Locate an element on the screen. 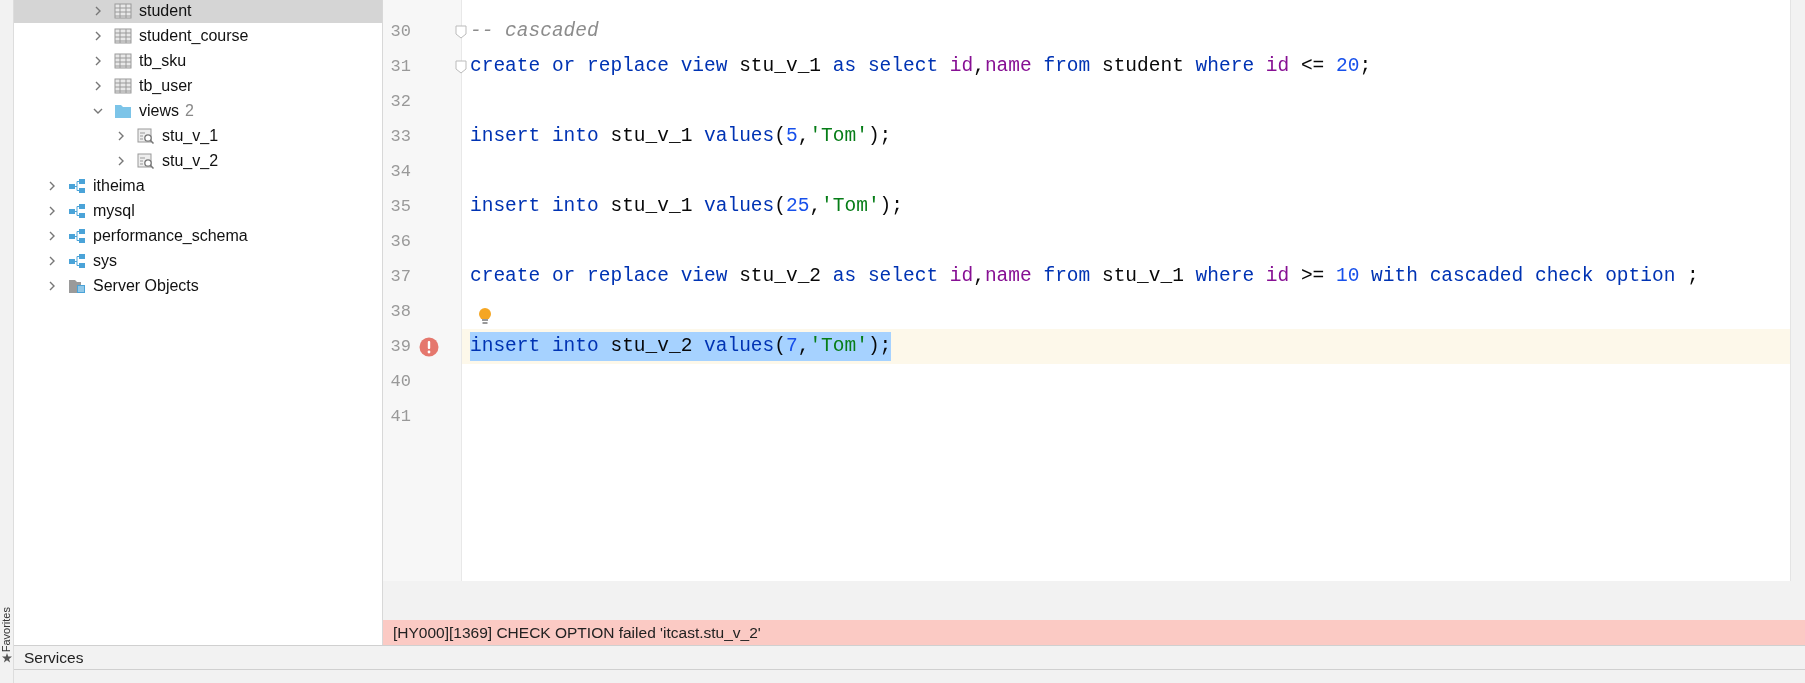  tree-item: tb_sku is located at coordinates (198, 60).